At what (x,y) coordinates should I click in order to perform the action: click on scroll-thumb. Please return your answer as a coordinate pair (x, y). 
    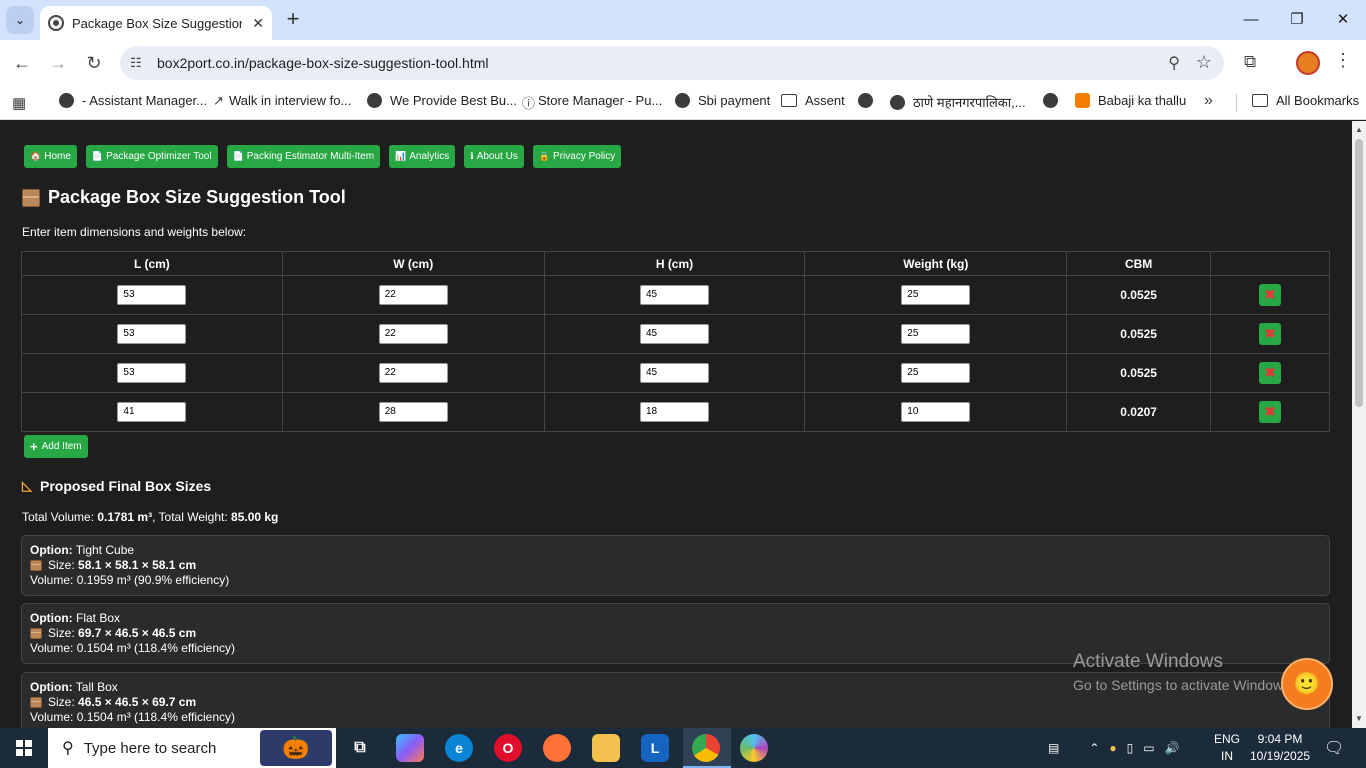
    Looking at the image, I should click on (1359, 273).